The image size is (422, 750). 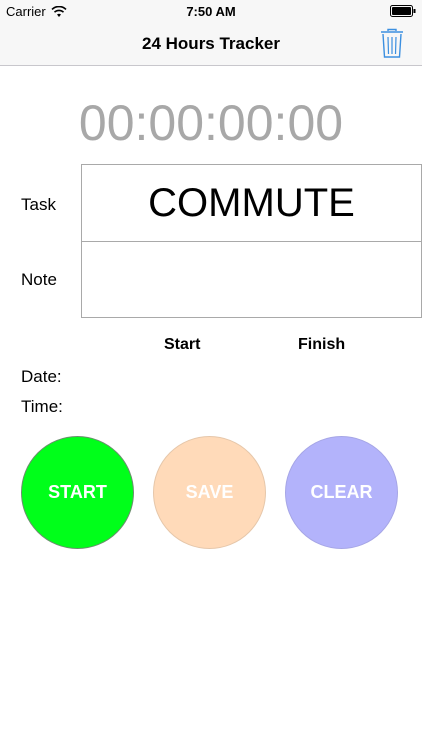 I want to click on navigation-bar: 24 Hours Tracker, so click(x=211, y=44).